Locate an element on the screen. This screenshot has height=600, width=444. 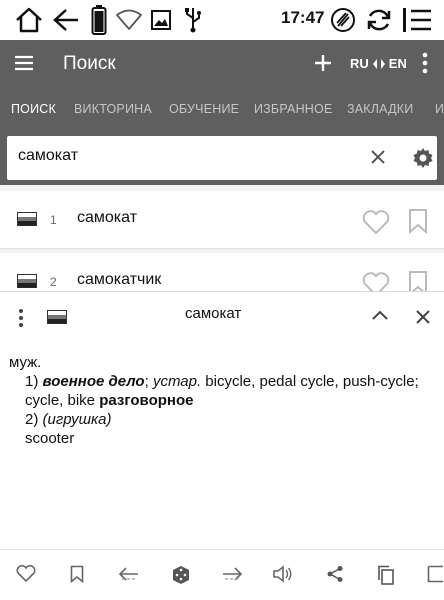
search-input is located at coordinates (168, 156).